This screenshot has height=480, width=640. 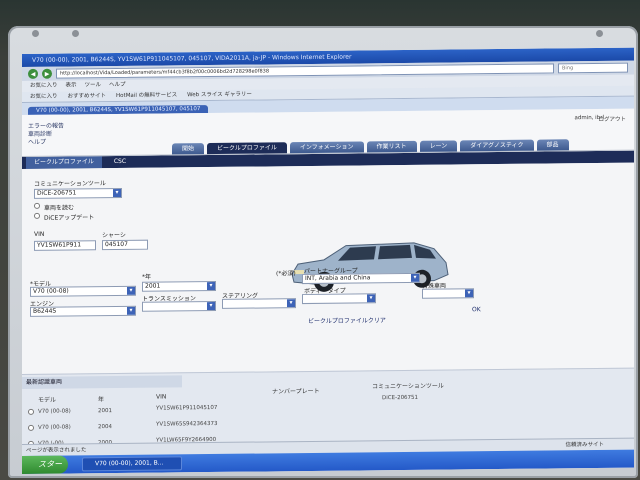 I want to click on tab-diagnostics: ダイアグノスティク, so click(x=497, y=145).